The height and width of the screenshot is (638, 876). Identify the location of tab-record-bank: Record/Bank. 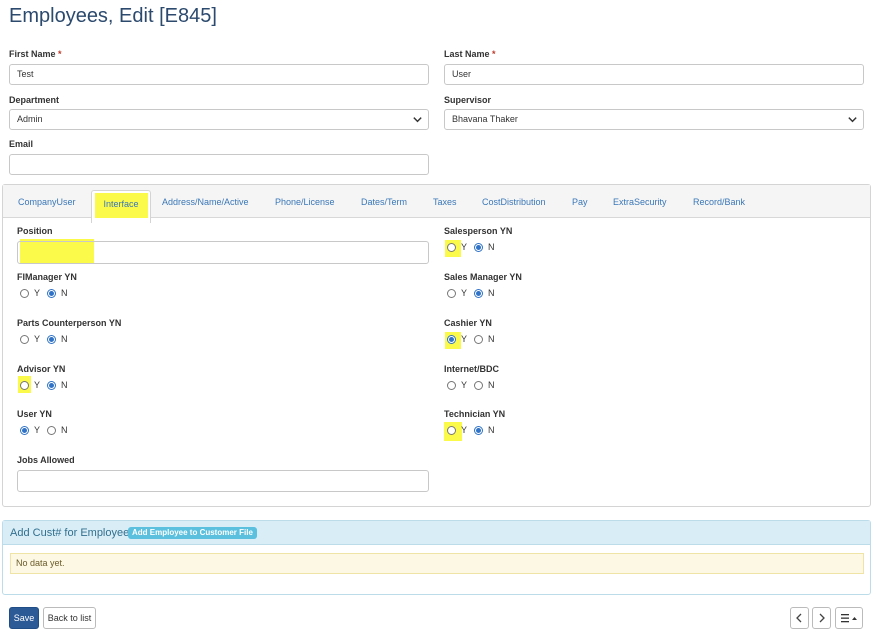
(719, 202).